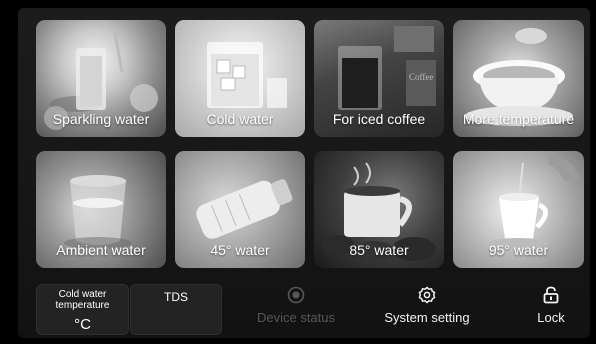 Image resolution: width=596 pixels, height=344 pixels. I want to click on cold-water-temperature-card: Cold water temperature °C, so click(82, 309).